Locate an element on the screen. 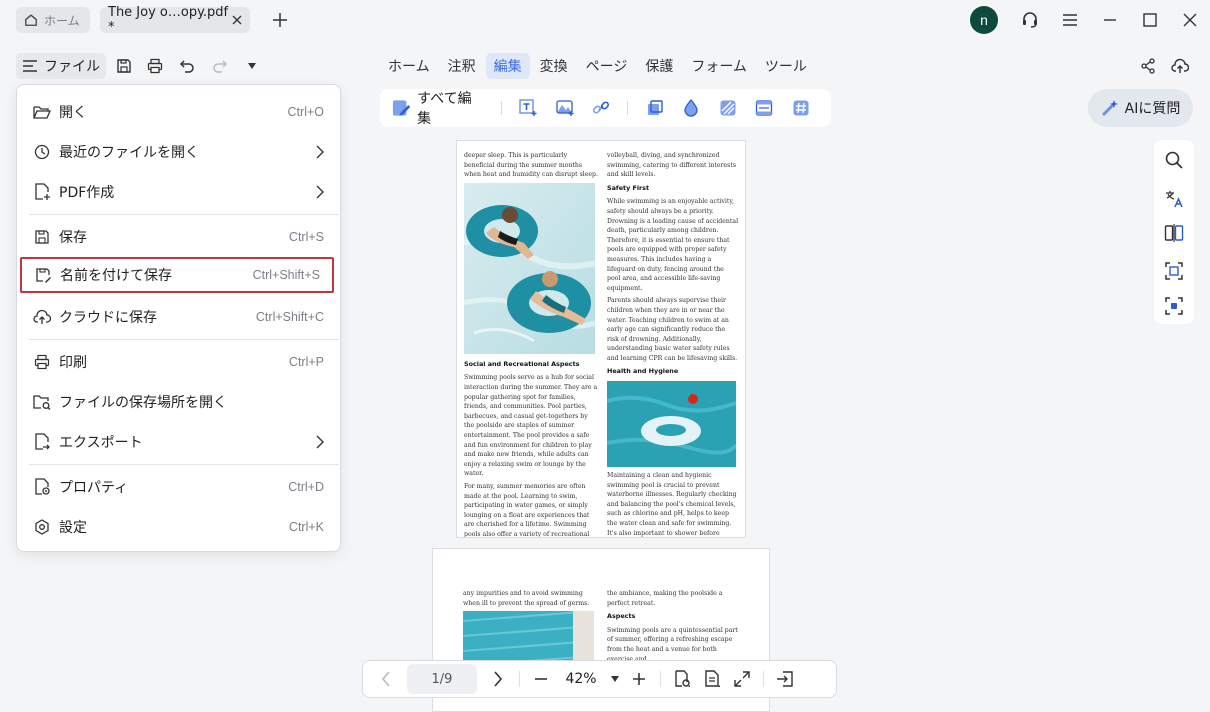 The image size is (1210, 712). zoom-in-button is located at coordinates (639, 679).